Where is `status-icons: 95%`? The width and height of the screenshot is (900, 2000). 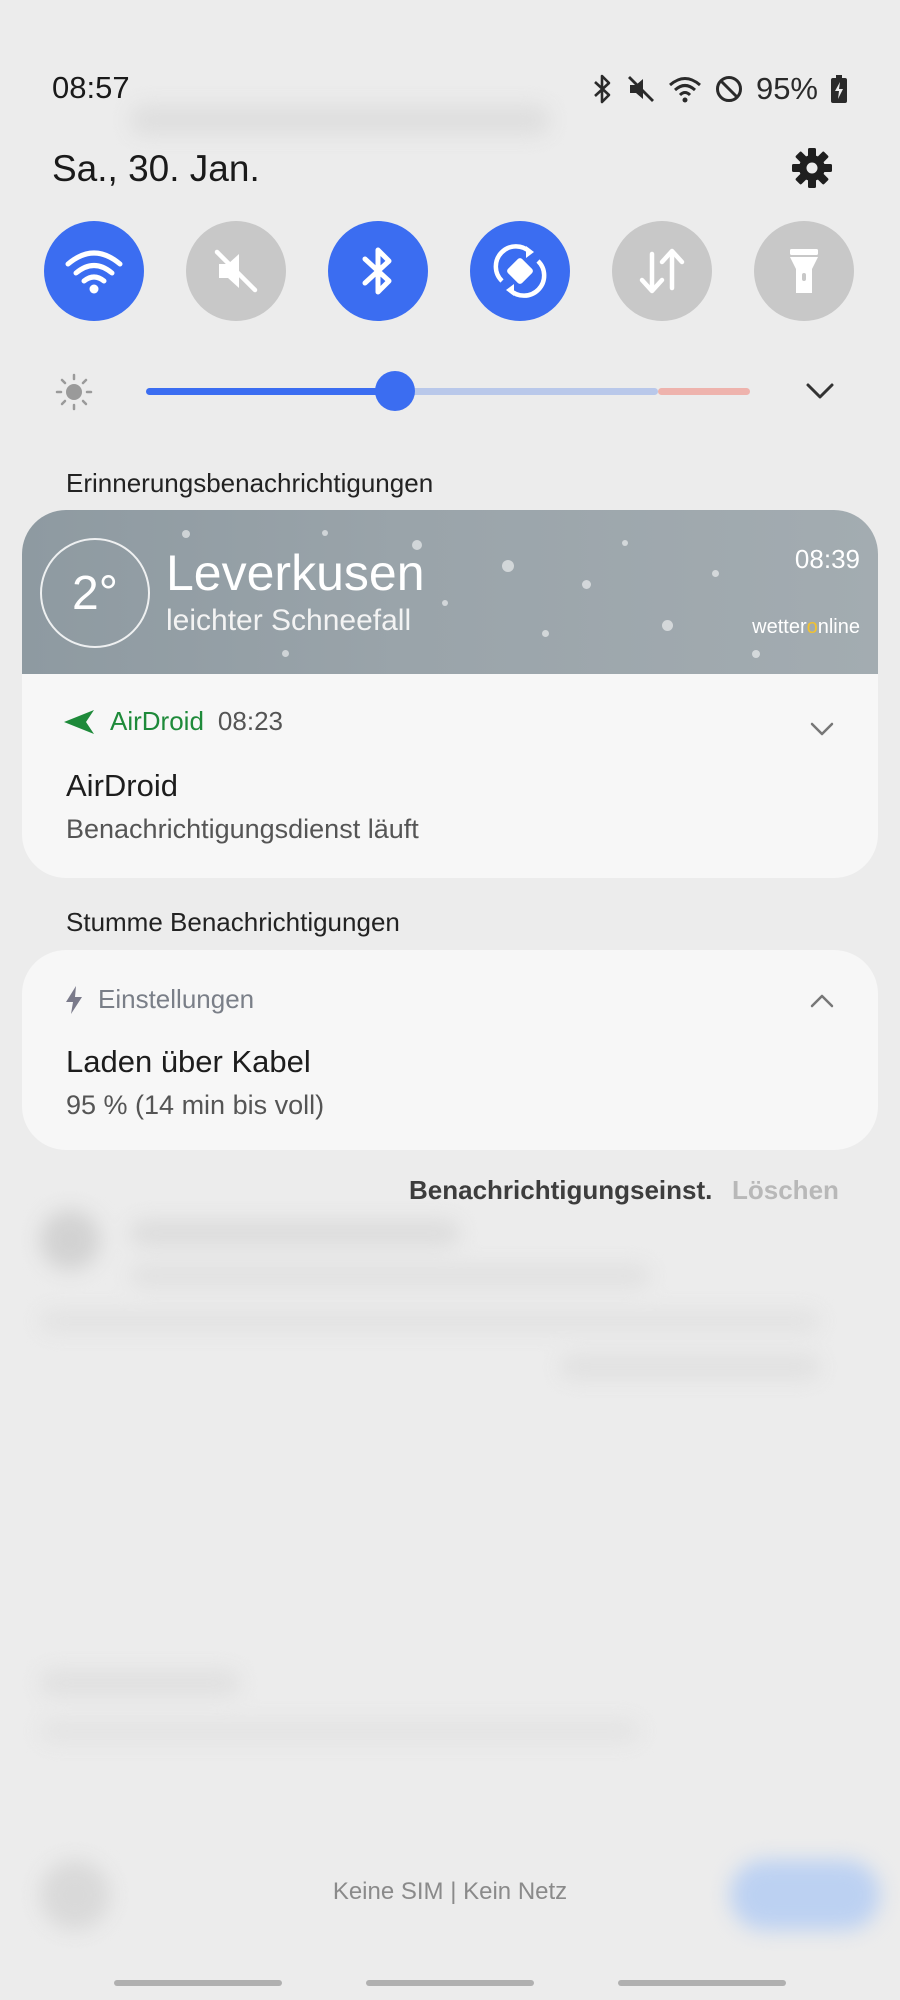
status-icons: 95% is located at coordinates (720, 89).